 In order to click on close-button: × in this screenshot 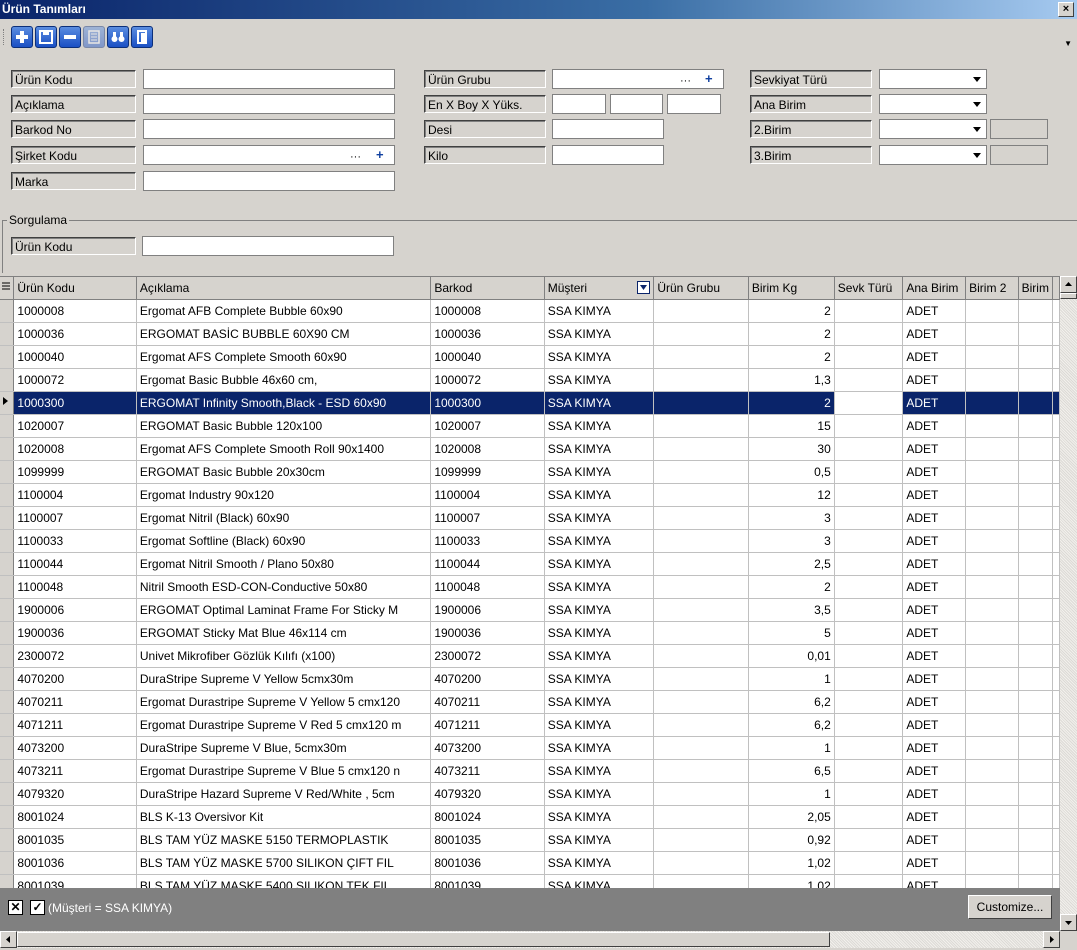, I will do `click(1066, 9)`.